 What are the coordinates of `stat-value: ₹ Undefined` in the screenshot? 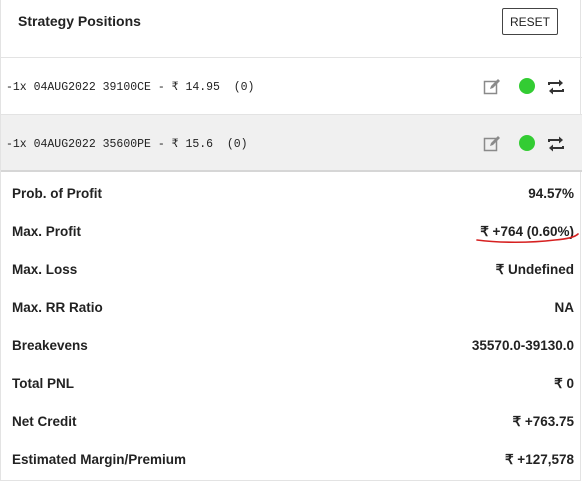 It's located at (534, 269).